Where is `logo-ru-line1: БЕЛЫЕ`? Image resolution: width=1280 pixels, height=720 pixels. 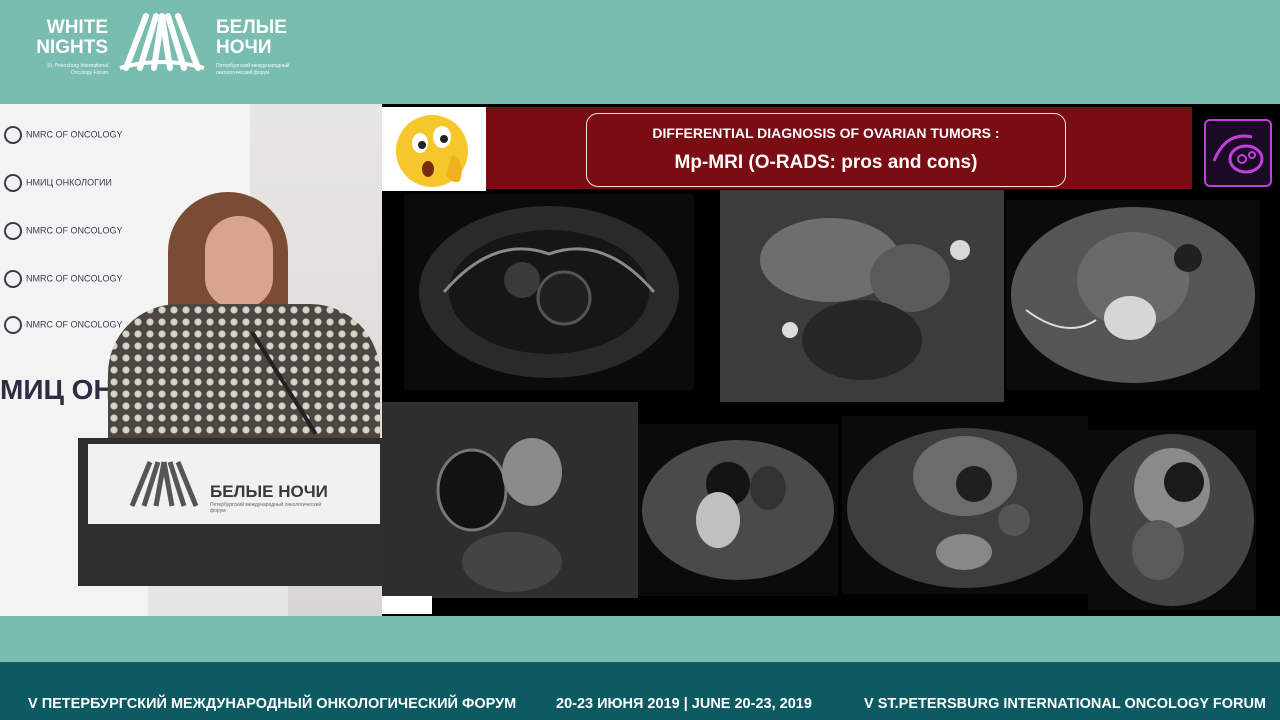 logo-ru-line1: БЕЛЫЕ is located at coordinates (251, 27).